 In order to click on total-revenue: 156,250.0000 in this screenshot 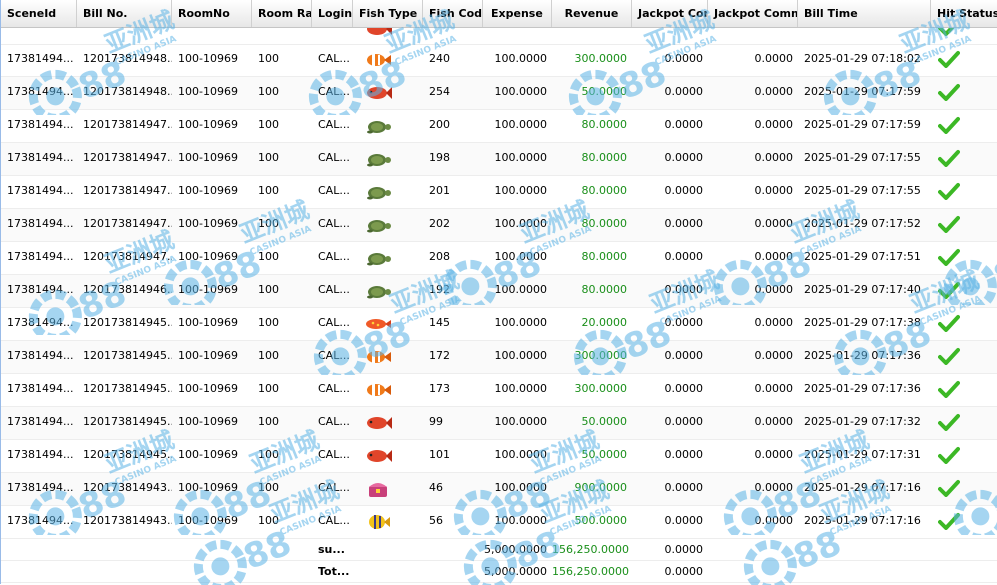, I will do `click(590, 571)`.